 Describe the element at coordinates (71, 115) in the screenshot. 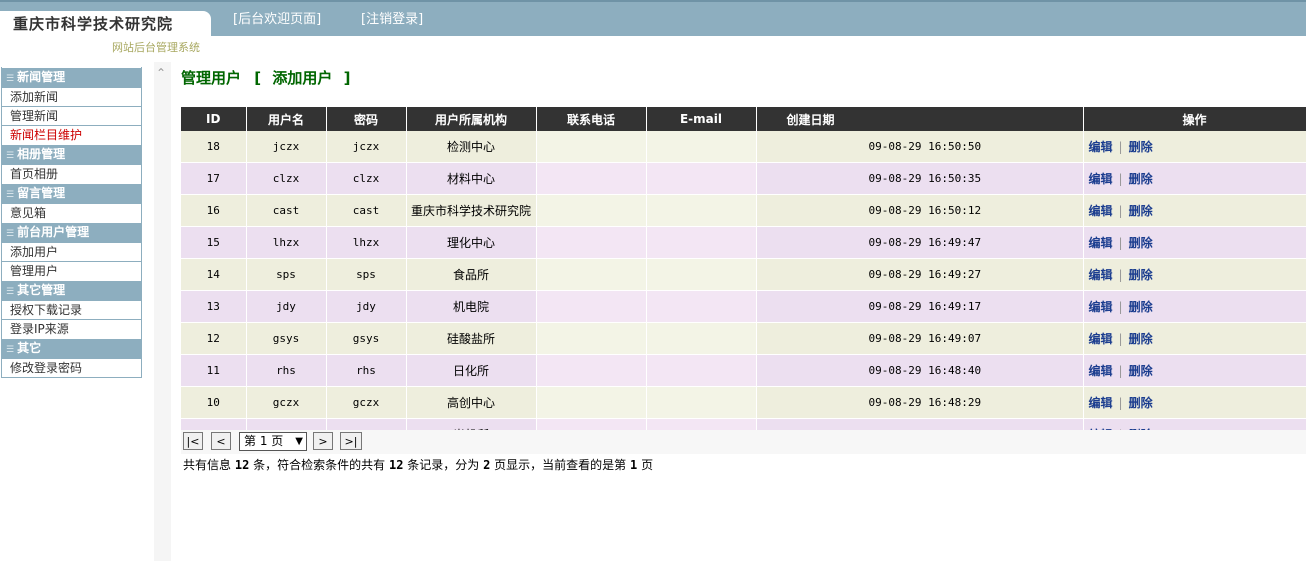

I see `sidebar-item-manage-news: 管理新闻` at that location.